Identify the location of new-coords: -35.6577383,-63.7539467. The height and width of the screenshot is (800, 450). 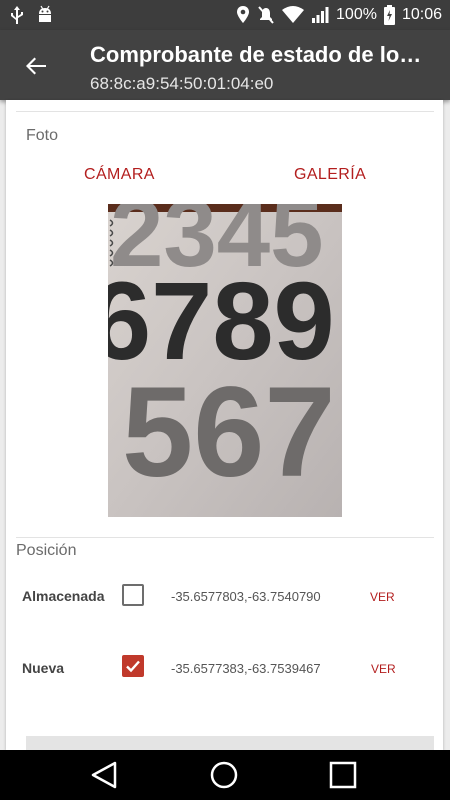
(246, 668).